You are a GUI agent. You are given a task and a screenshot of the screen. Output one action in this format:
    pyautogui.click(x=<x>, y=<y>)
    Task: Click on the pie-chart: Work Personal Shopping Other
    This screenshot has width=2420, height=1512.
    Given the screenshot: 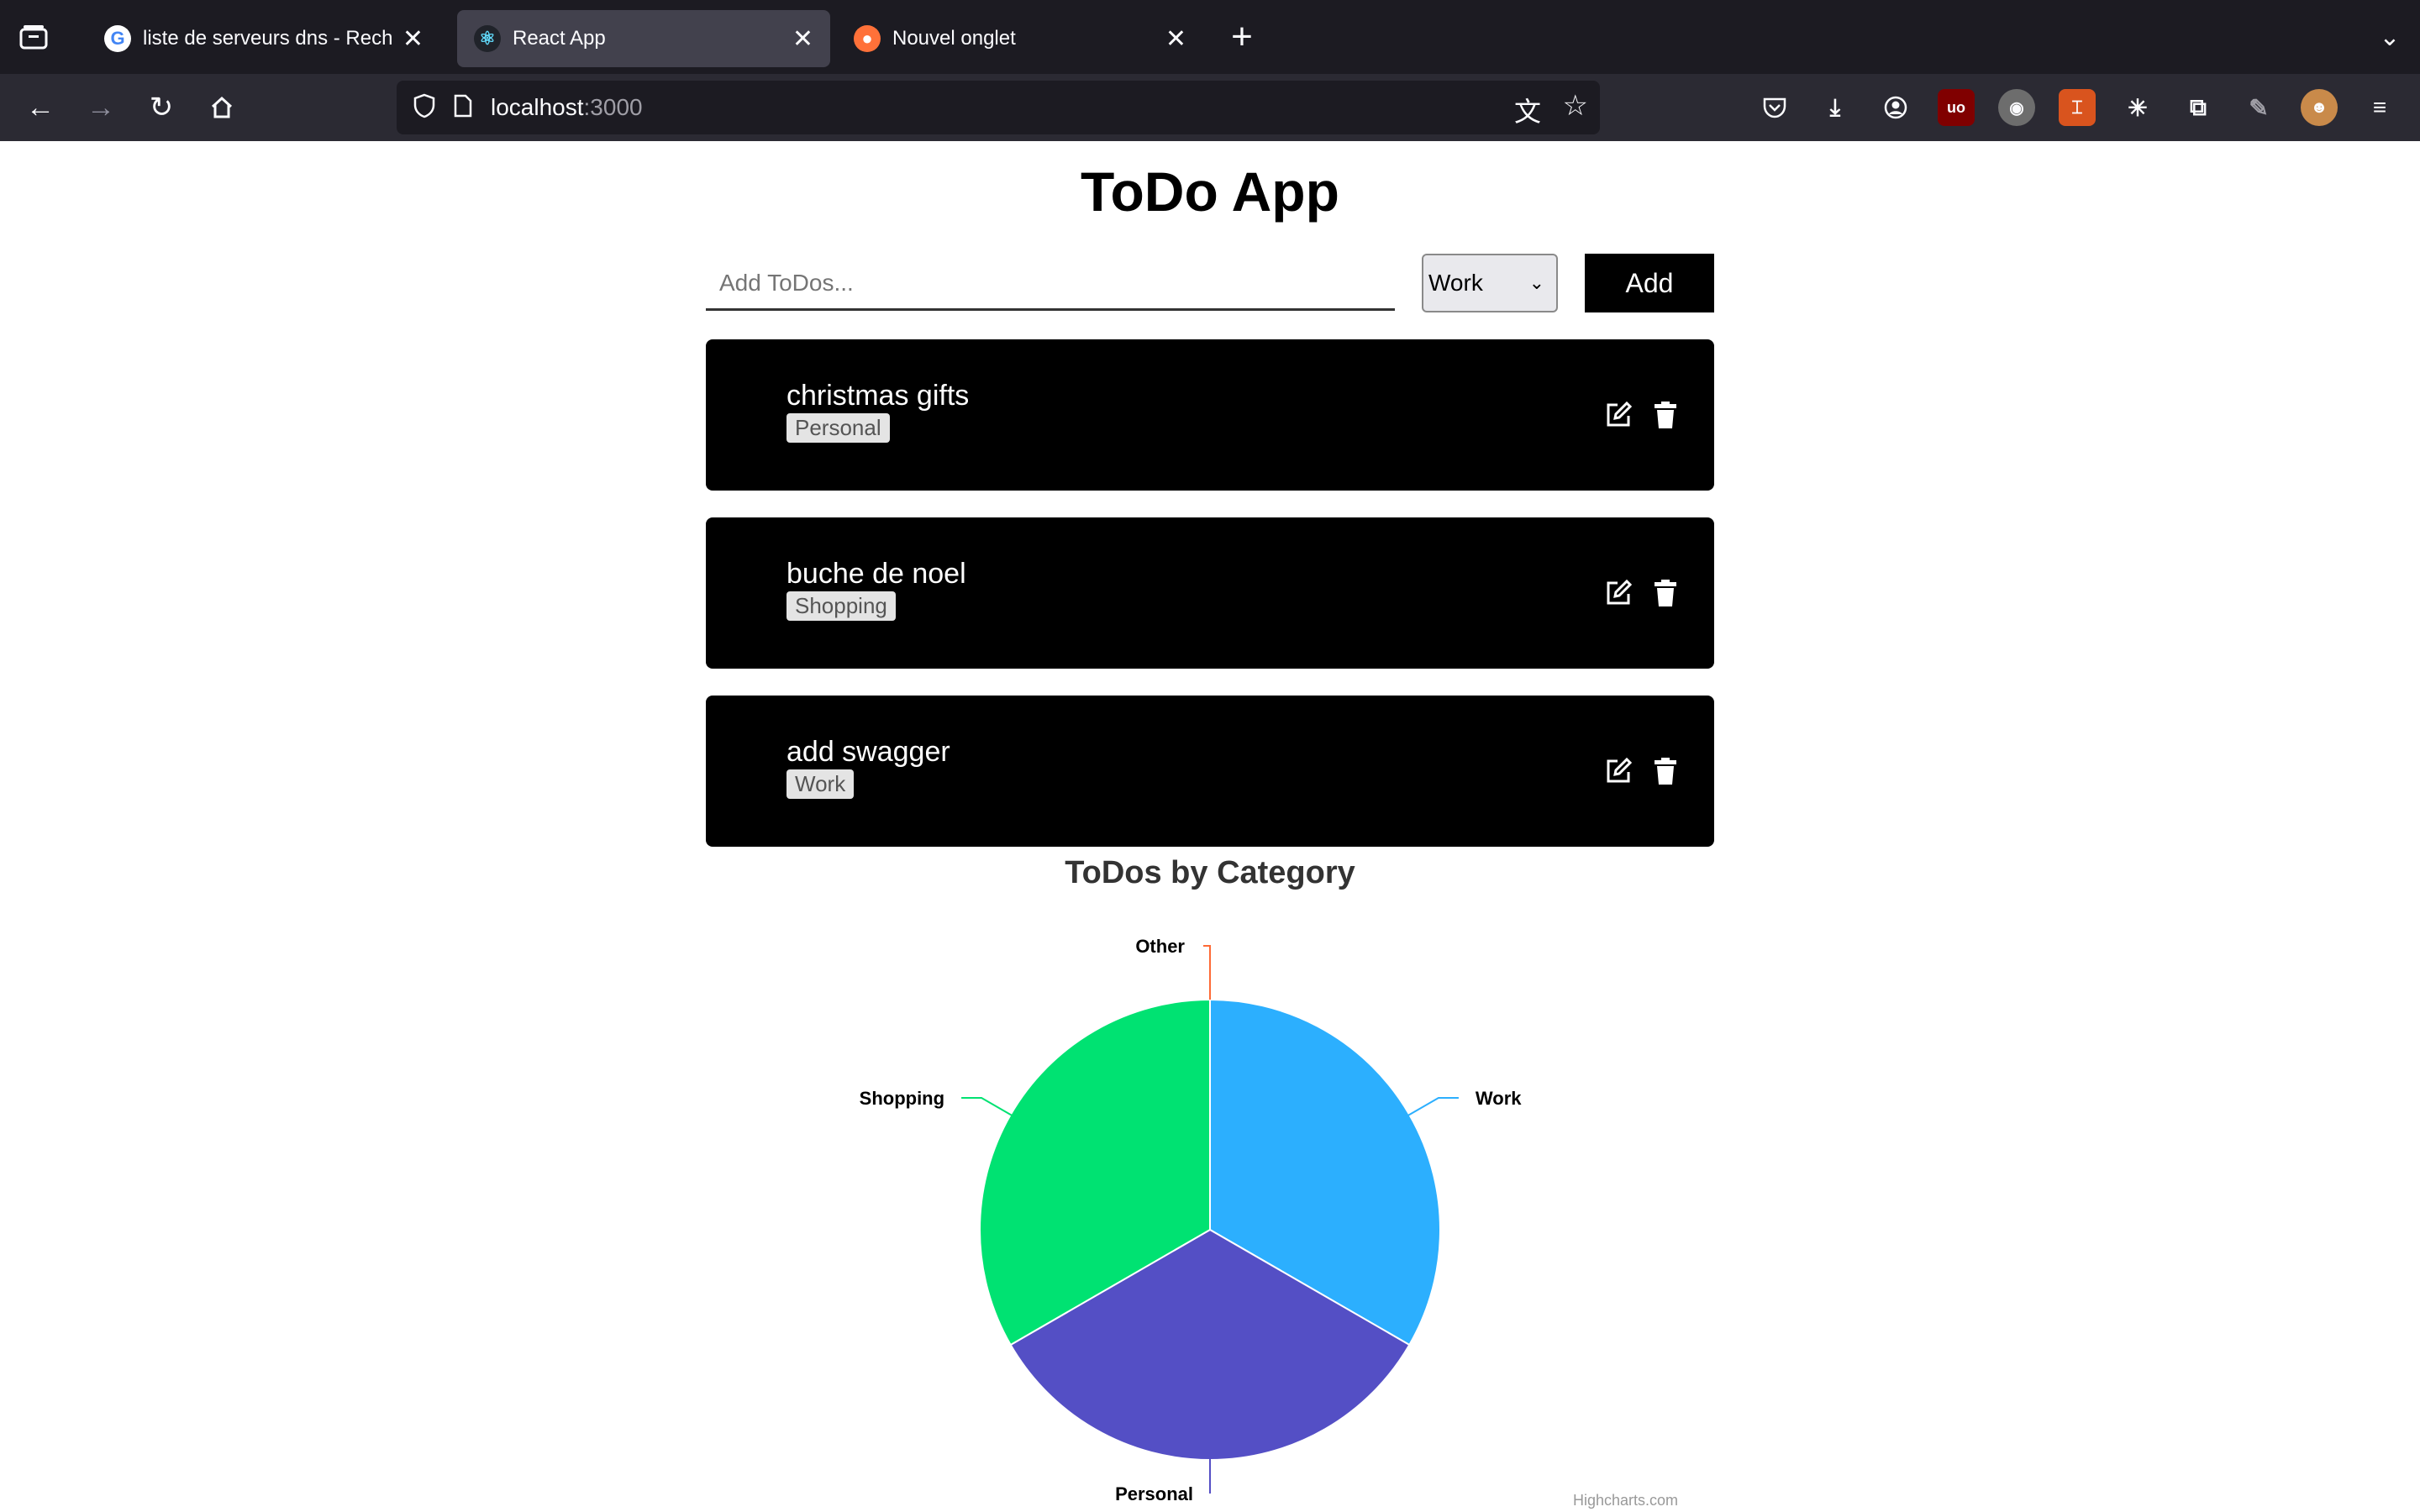 What is the action you would take?
    pyautogui.click(x=1192, y=1220)
    